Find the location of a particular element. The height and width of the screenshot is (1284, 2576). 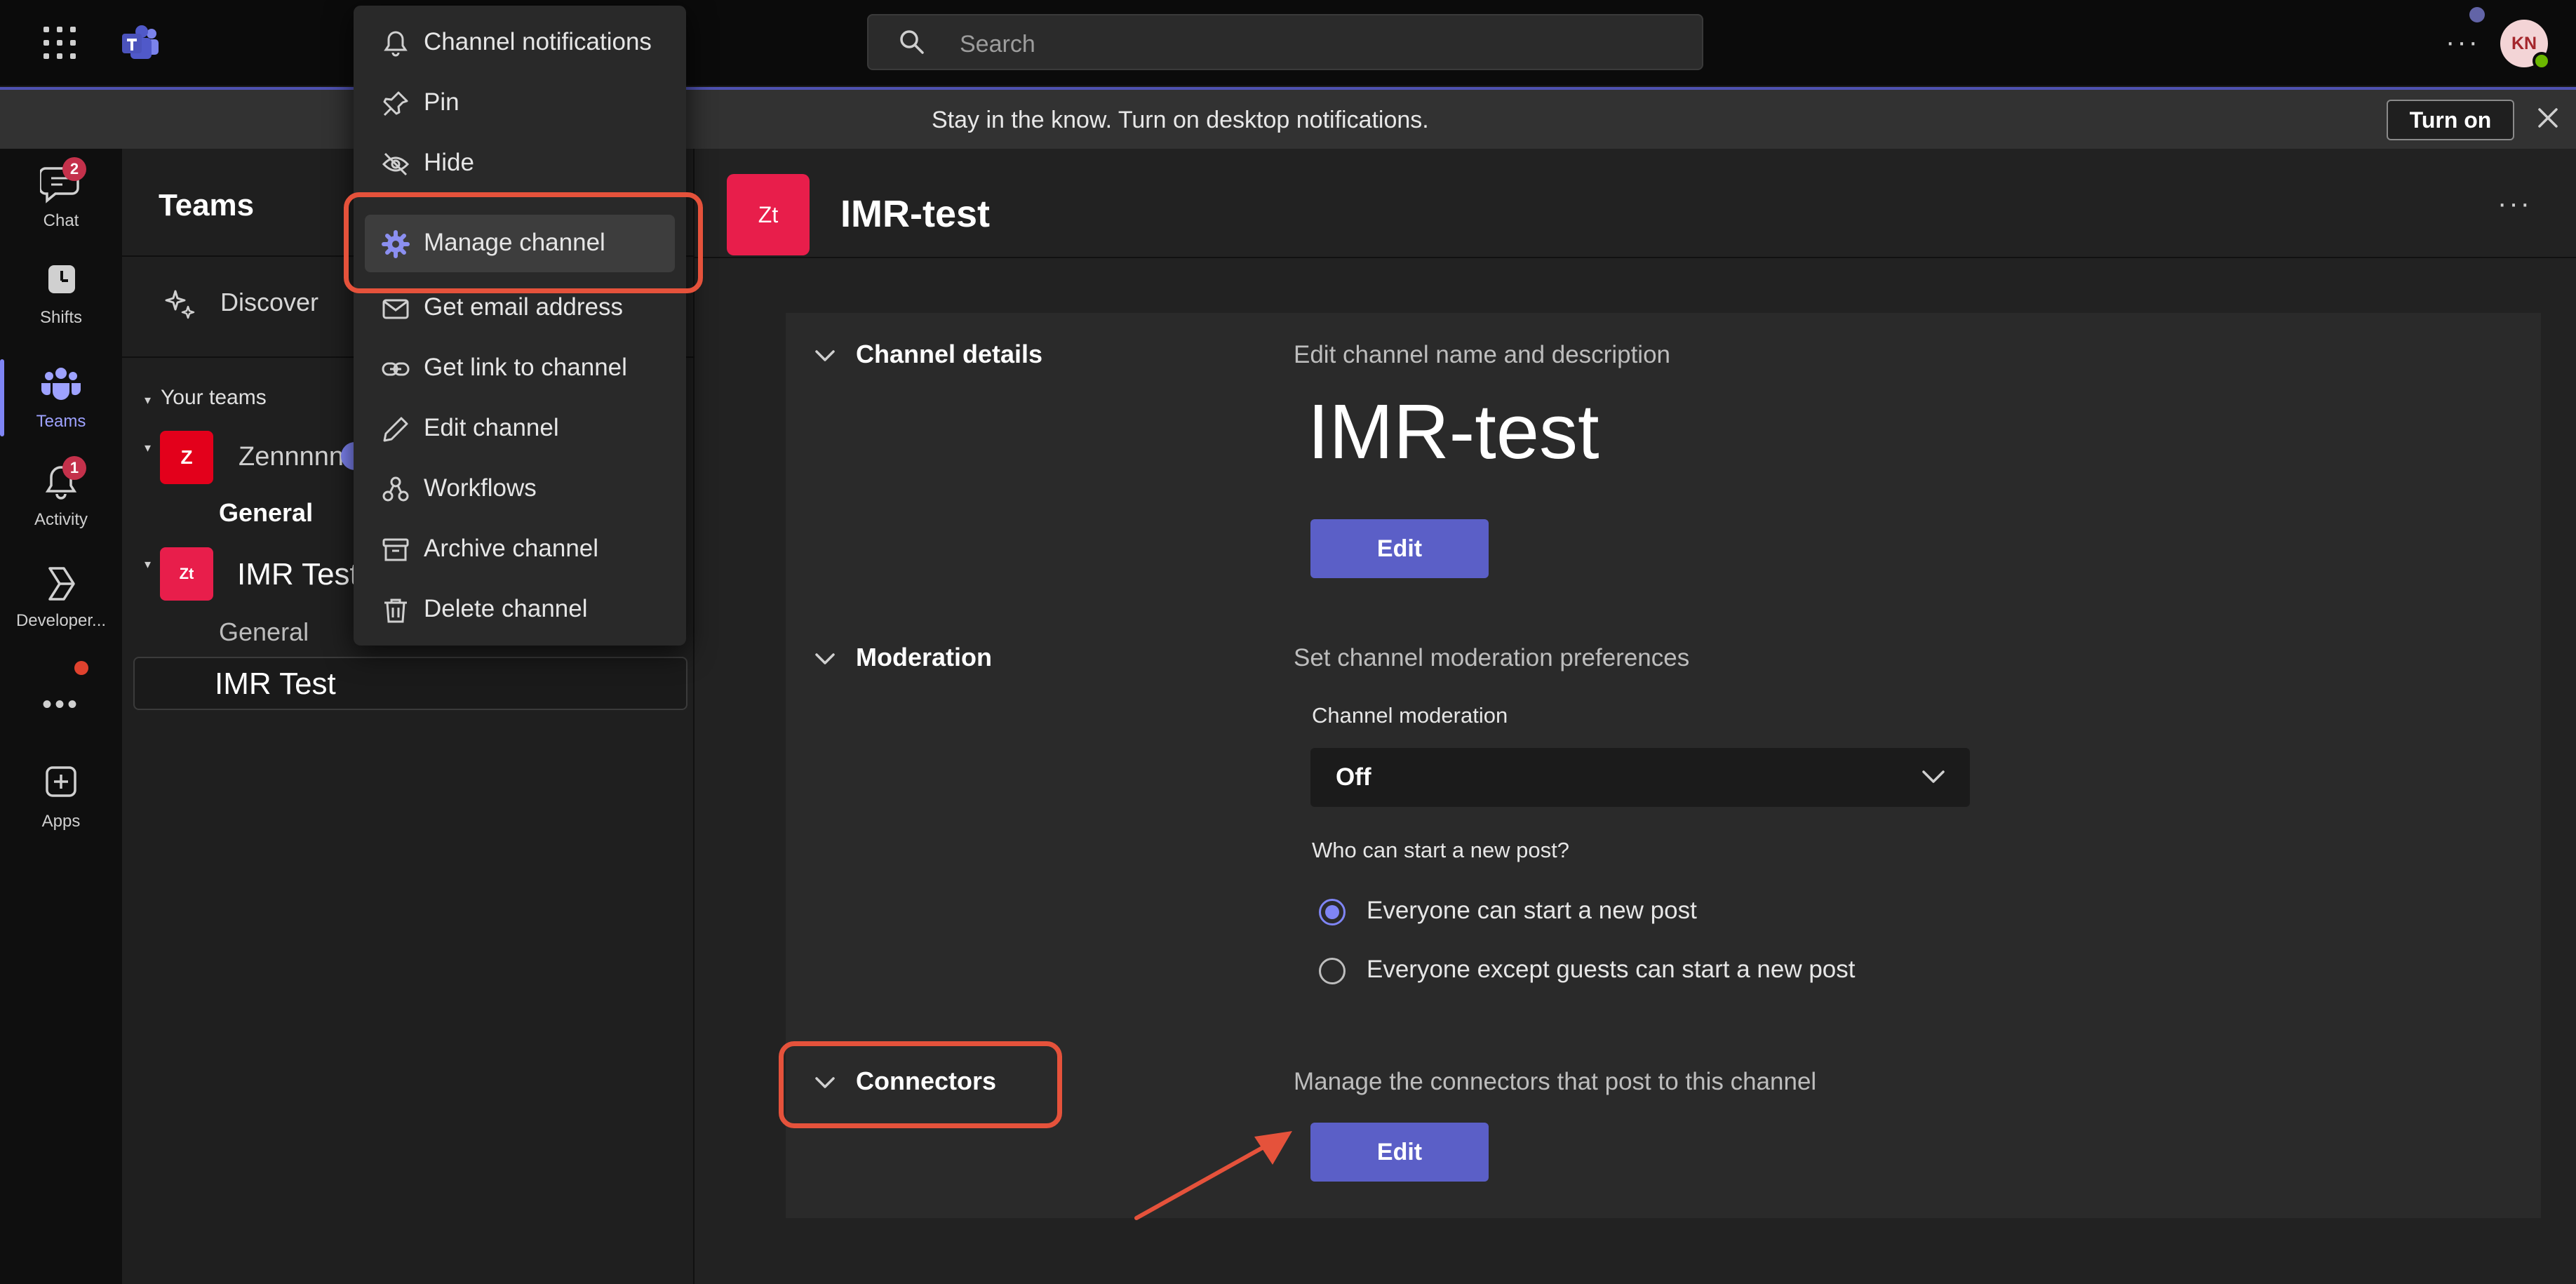

channel-more-button: ··· is located at coordinates (2514, 204).